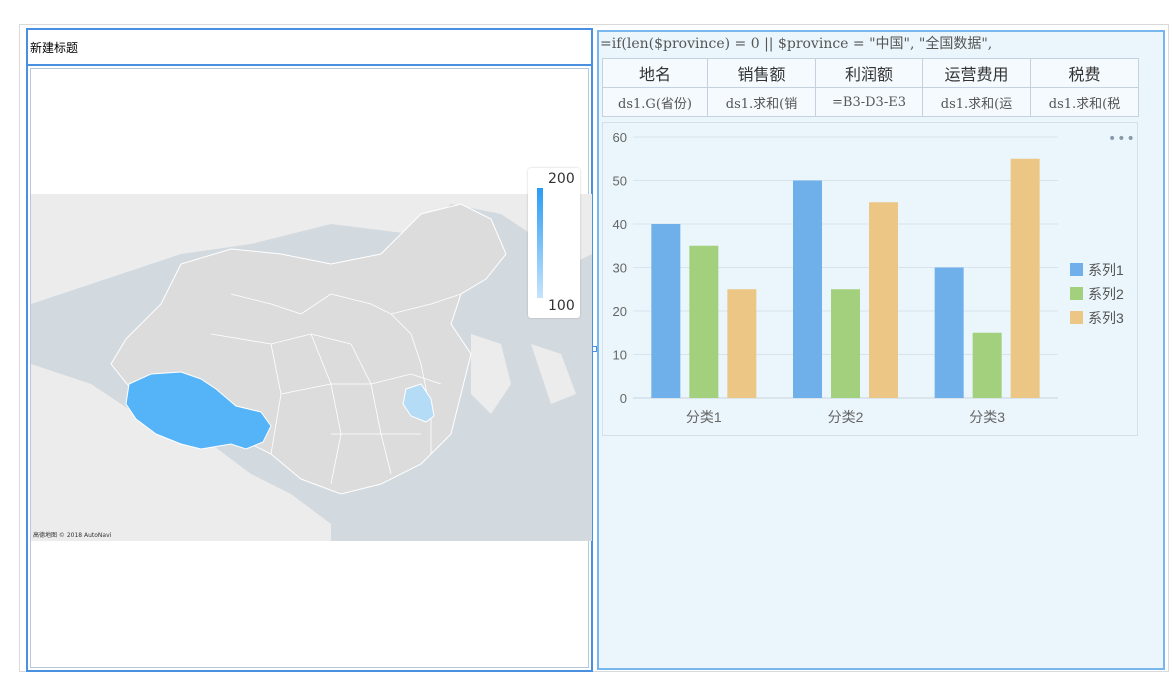 The image size is (1173, 689). Describe the element at coordinates (554, 243) in the screenshot. I see `map-legend: 200 100` at that location.